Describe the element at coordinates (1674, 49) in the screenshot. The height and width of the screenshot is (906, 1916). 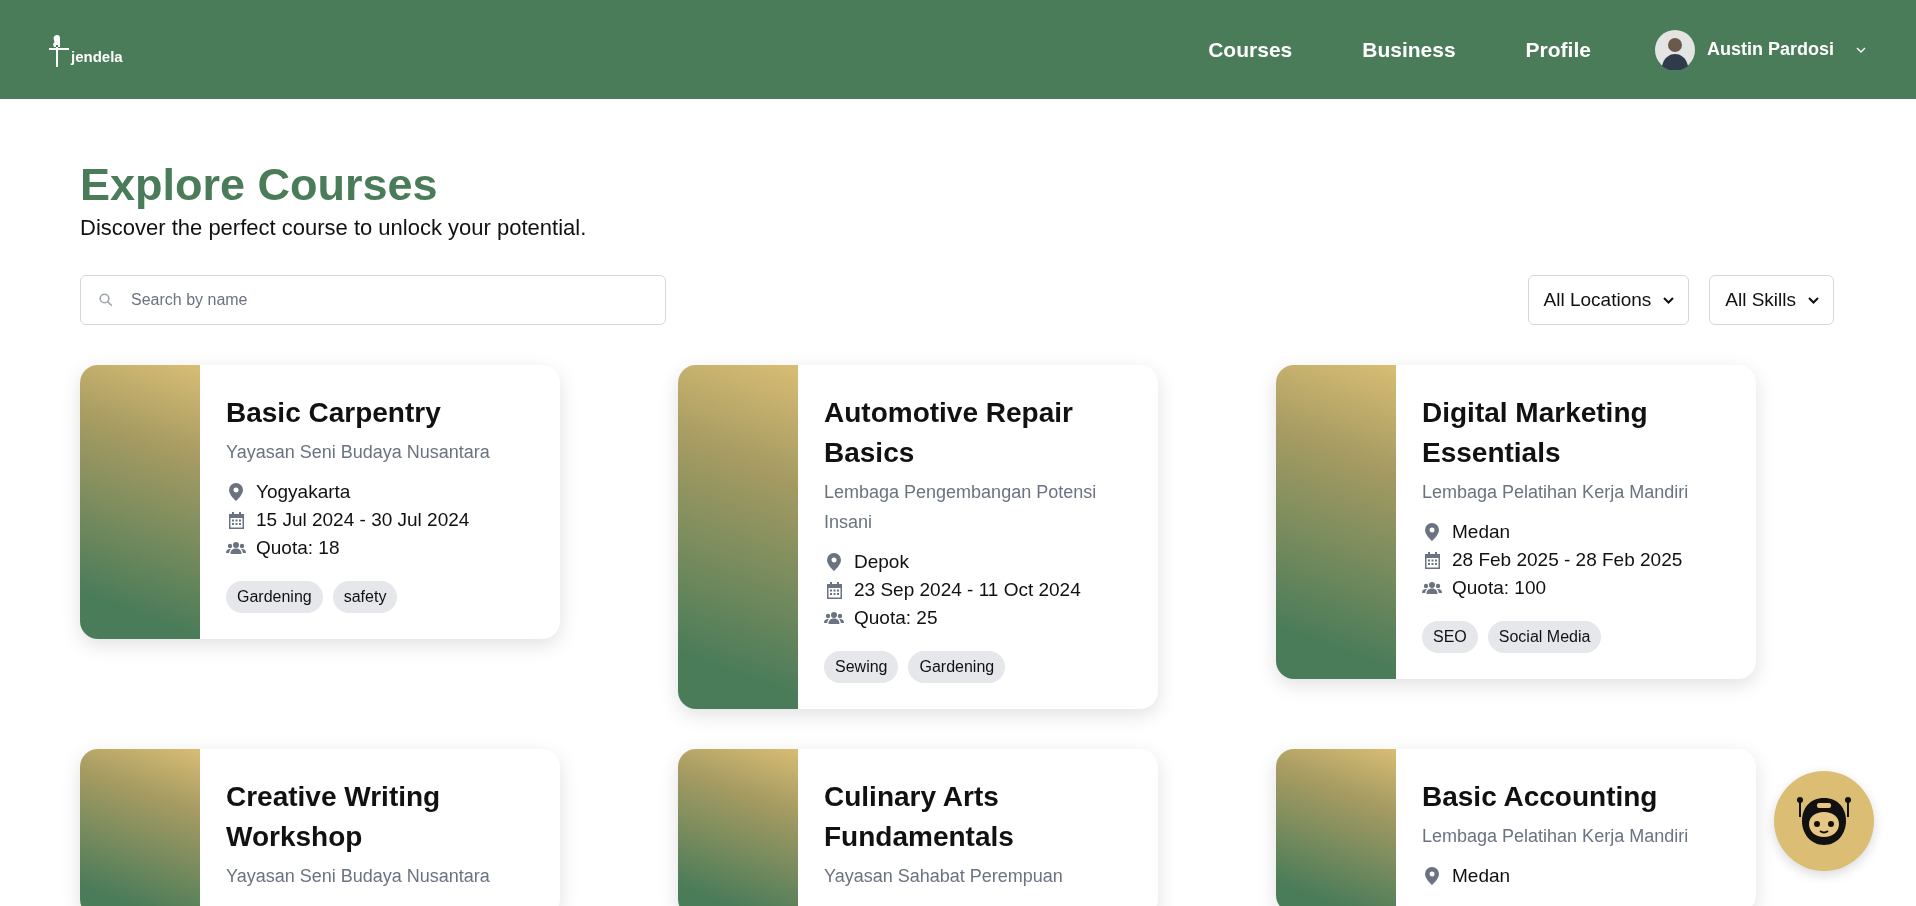
I see `avatar-icon` at that location.